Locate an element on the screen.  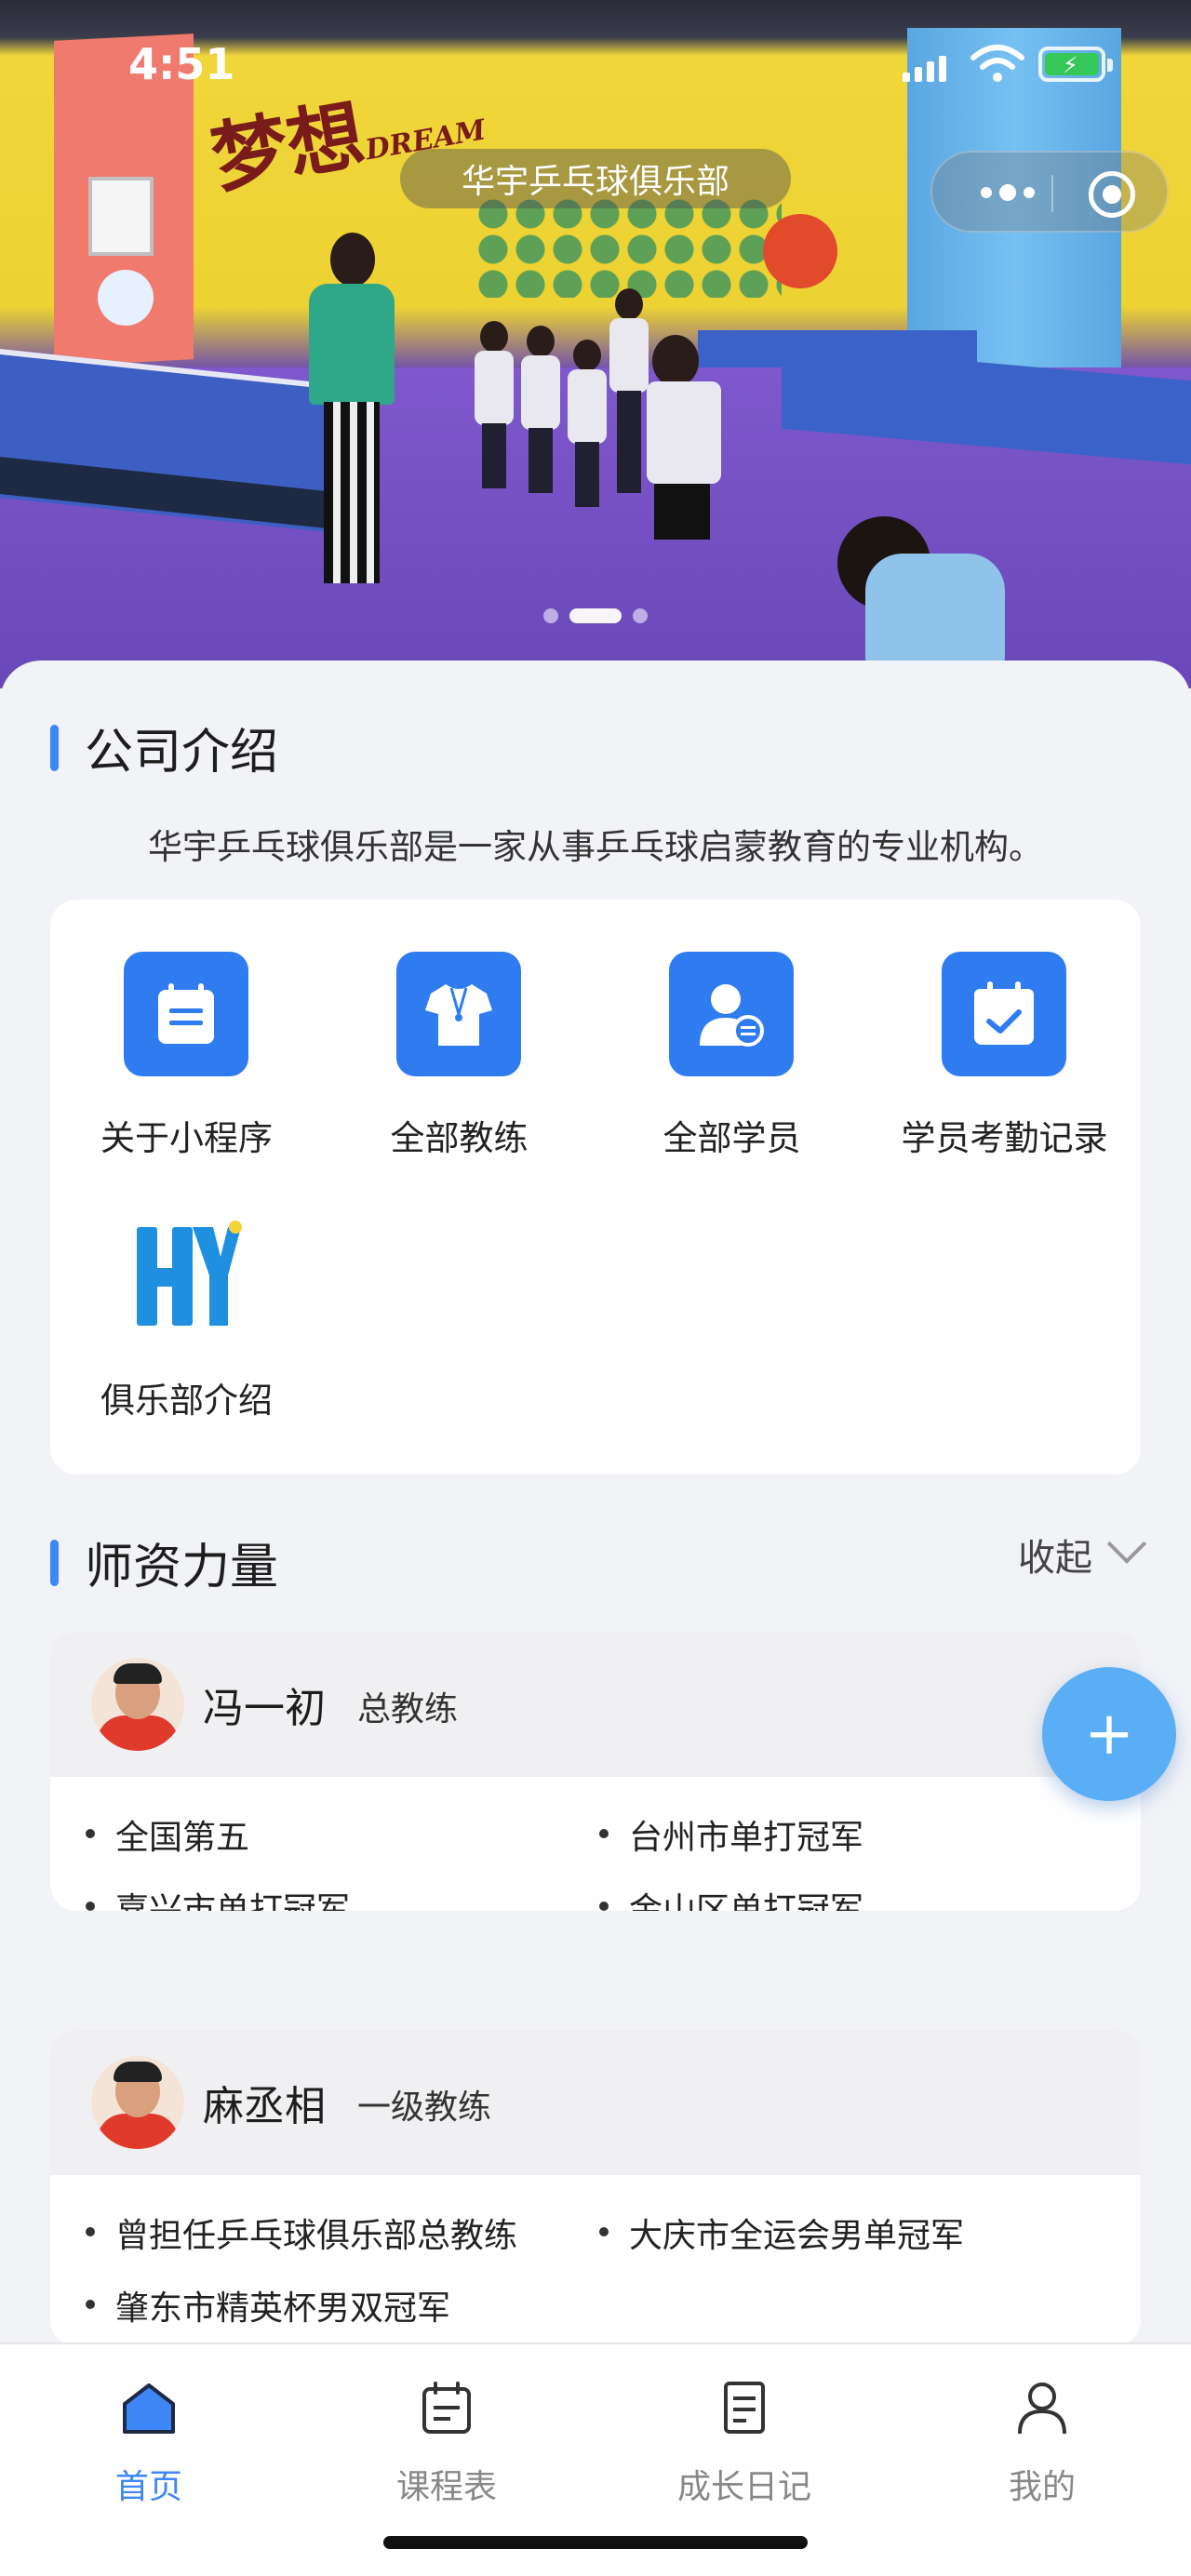
carousel-dots is located at coordinates (595, 615).